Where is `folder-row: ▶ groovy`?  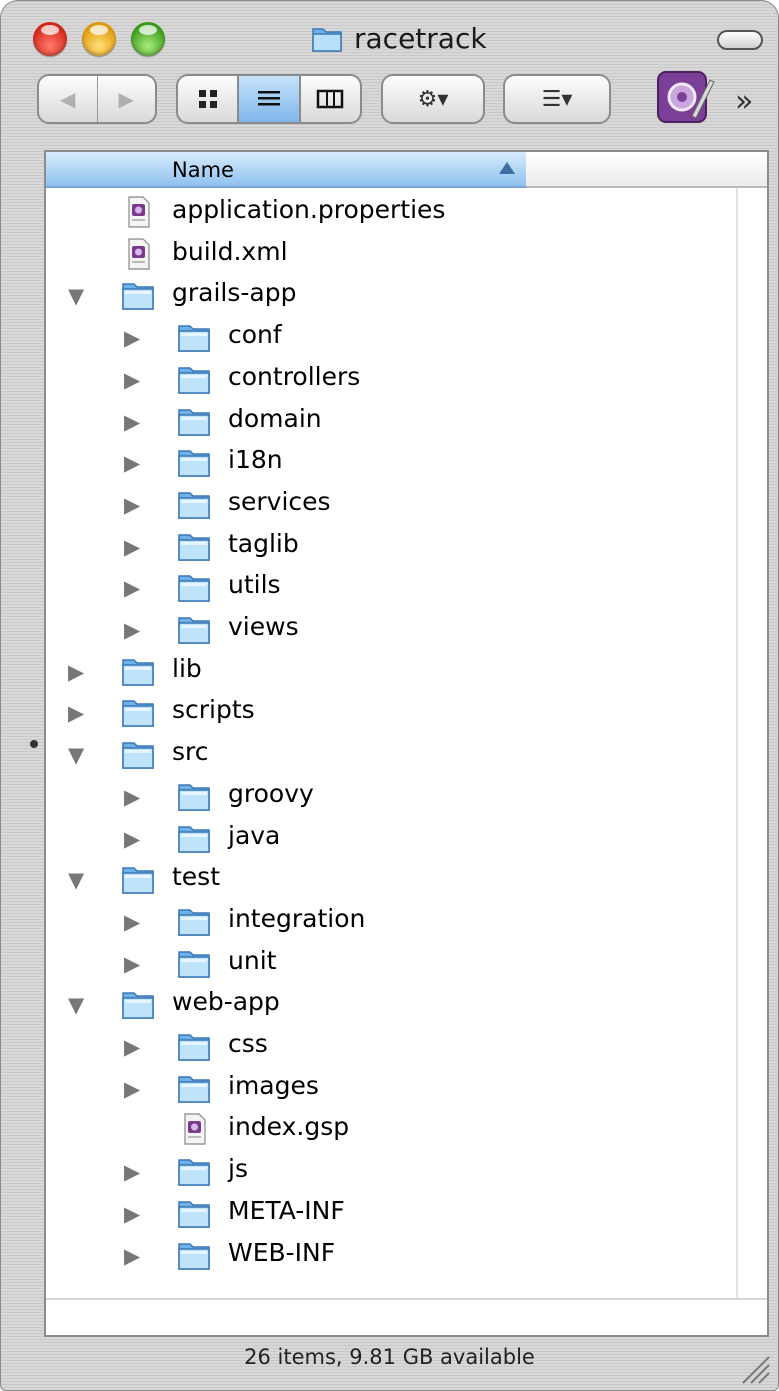 folder-row: ▶ groovy is located at coordinates (391, 796).